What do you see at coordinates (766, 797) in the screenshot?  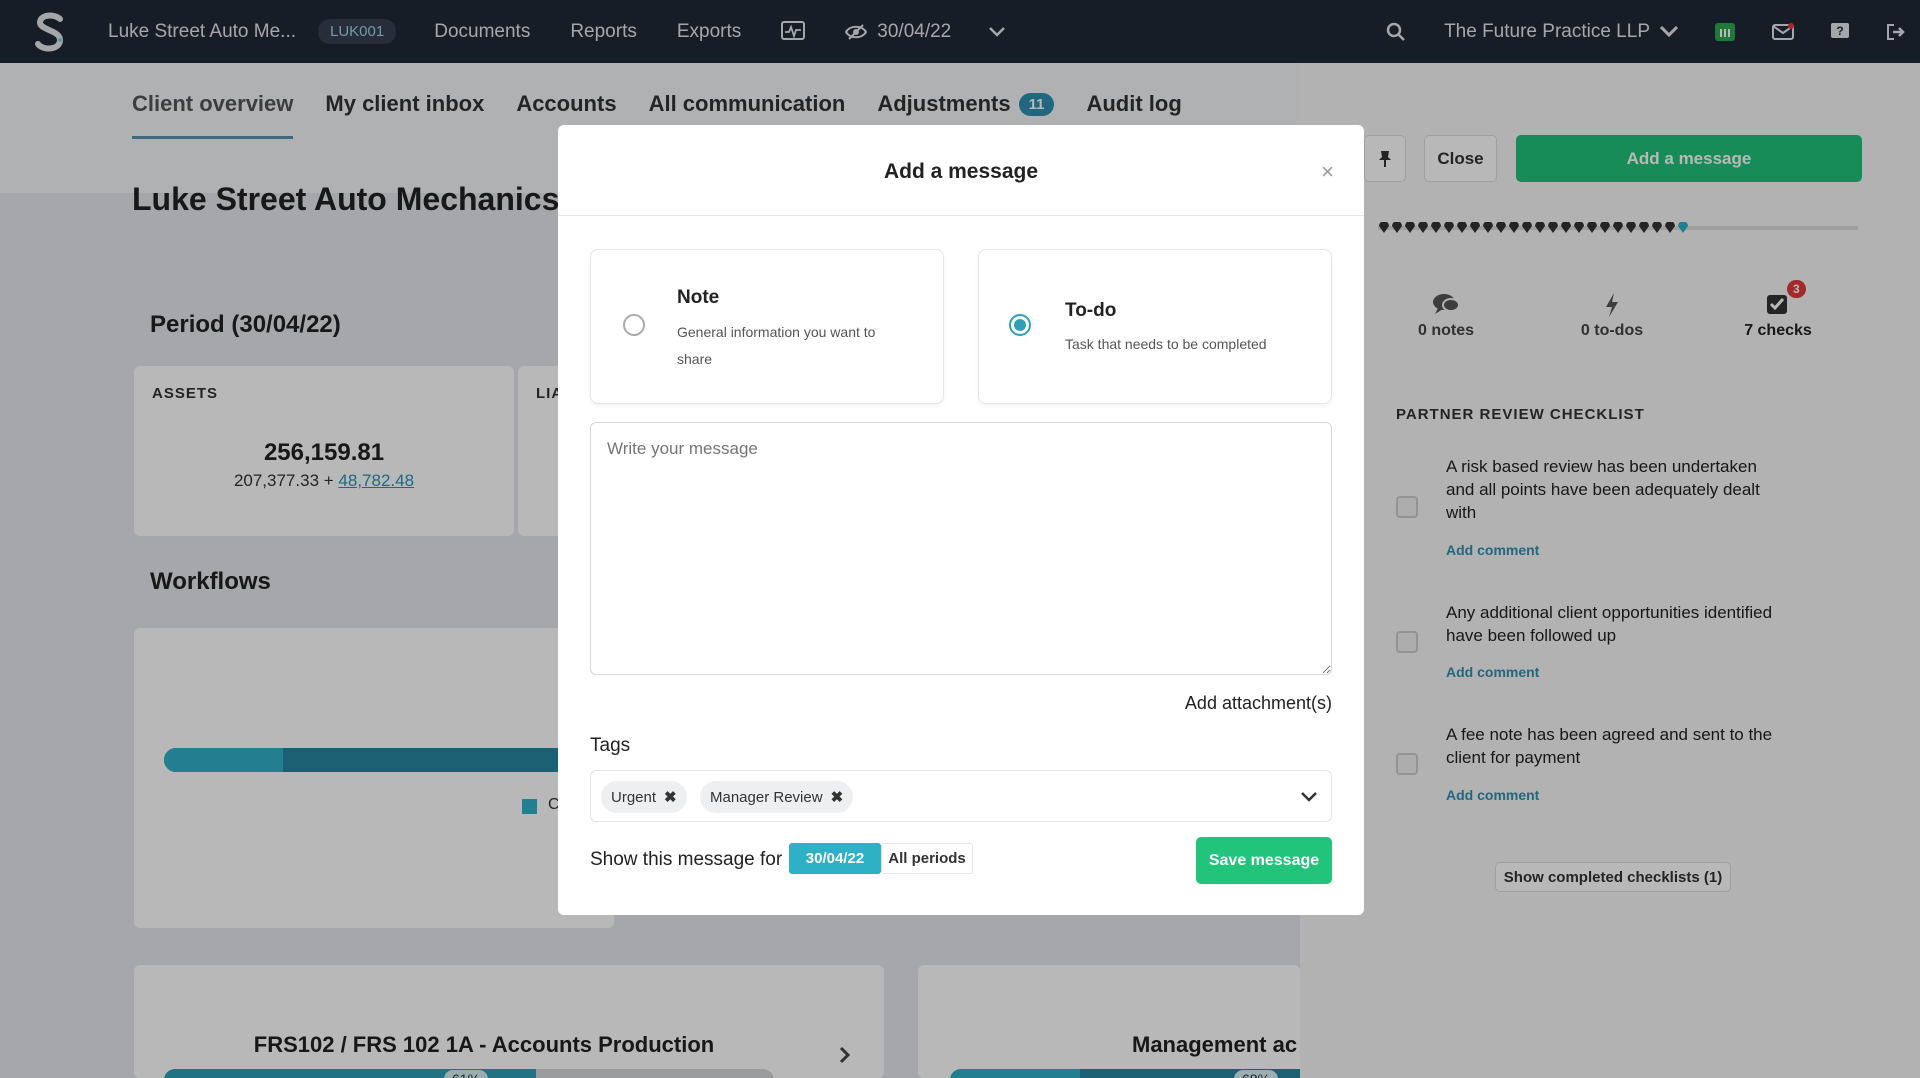 I see `tag-label: Manager Review` at bounding box center [766, 797].